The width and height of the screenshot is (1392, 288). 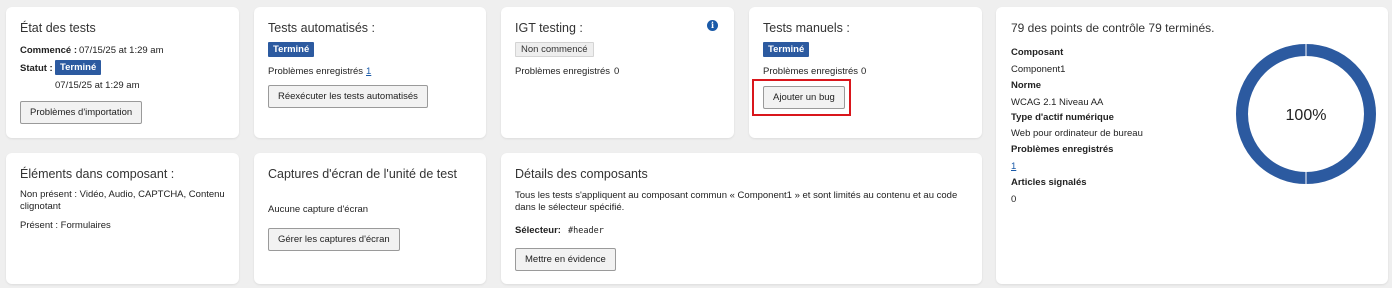 What do you see at coordinates (804, 97) in the screenshot?
I see `add-bug-button: Ajouter un bug` at bounding box center [804, 97].